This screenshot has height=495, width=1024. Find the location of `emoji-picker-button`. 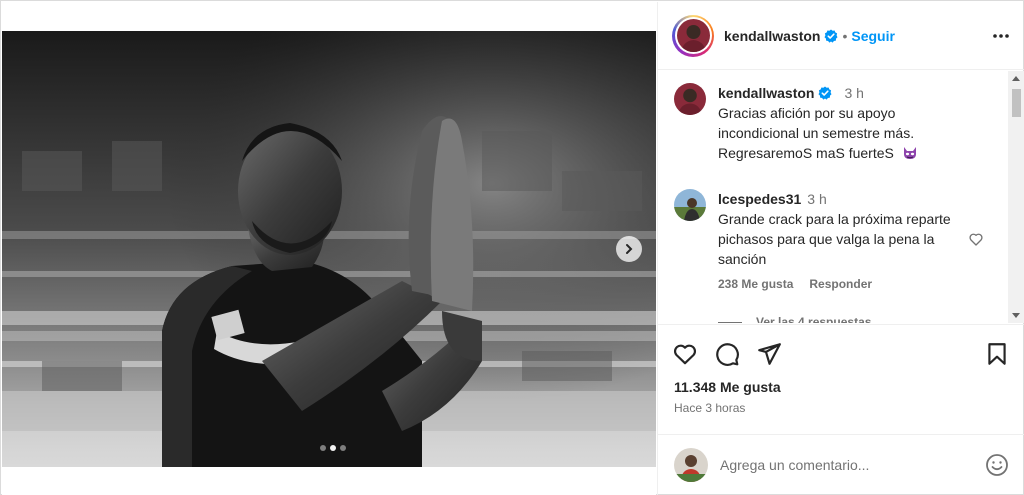

emoji-picker-button is located at coordinates (997, 465).